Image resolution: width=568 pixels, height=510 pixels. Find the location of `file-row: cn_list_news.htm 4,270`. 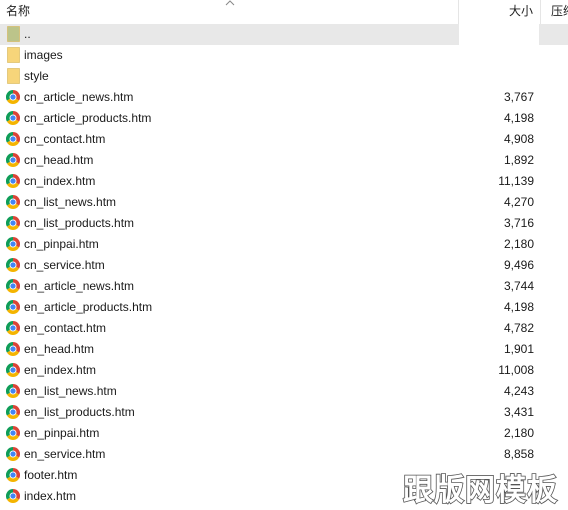

file-row: cn_list_news.htm 4,270 is located at coordinates (284, 202).